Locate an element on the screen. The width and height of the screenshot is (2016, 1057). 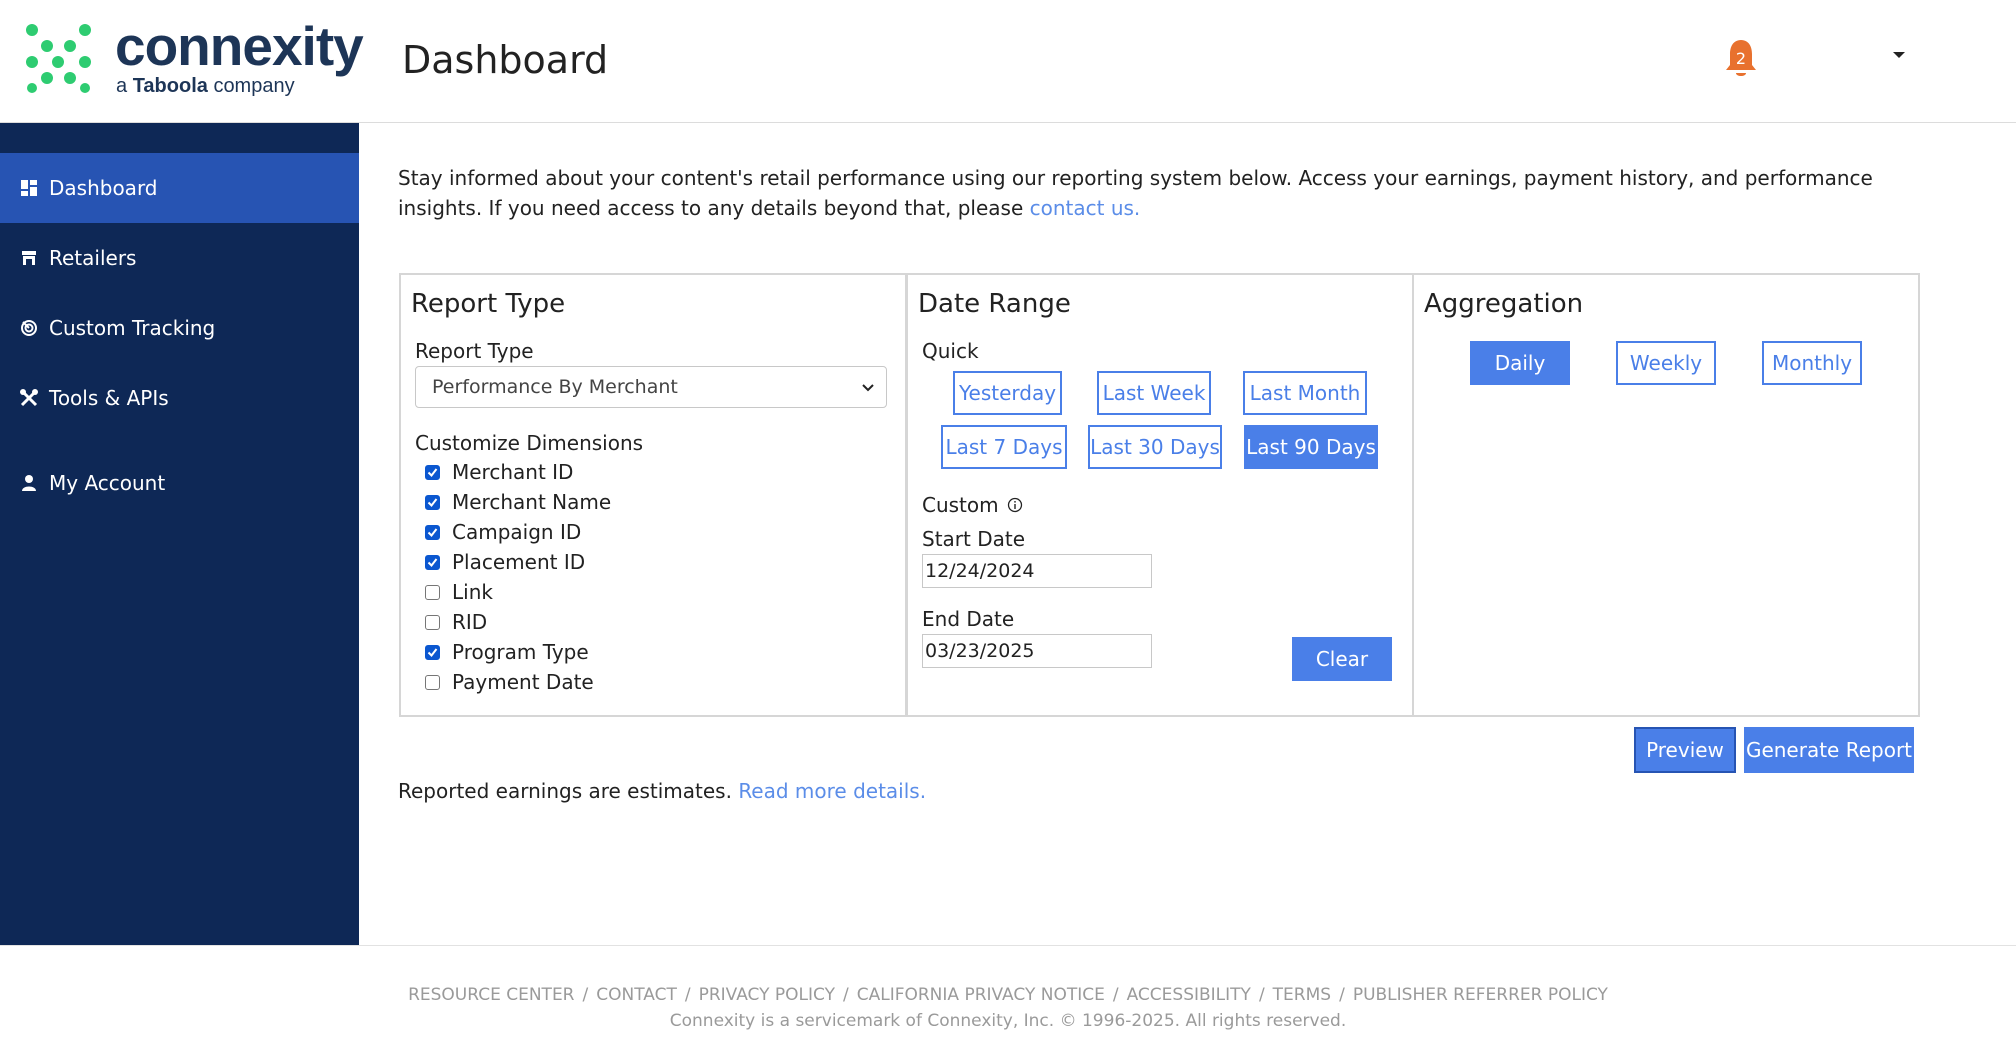
dimension-merchant-name: Merchant Name is located at coordinates (518, 502).